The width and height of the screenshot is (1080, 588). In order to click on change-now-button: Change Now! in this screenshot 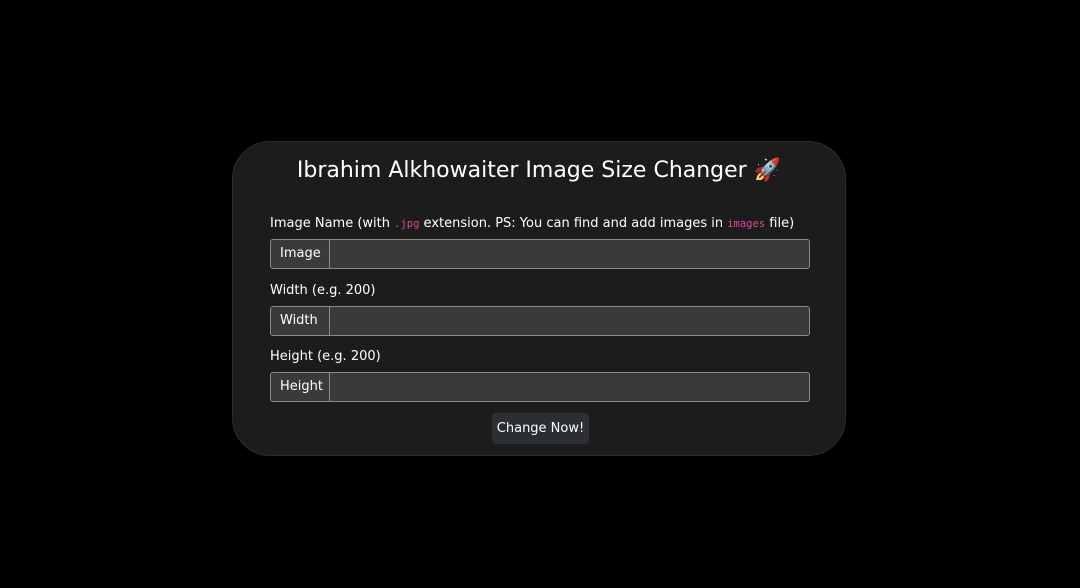, I will do `click(540, 428)`.